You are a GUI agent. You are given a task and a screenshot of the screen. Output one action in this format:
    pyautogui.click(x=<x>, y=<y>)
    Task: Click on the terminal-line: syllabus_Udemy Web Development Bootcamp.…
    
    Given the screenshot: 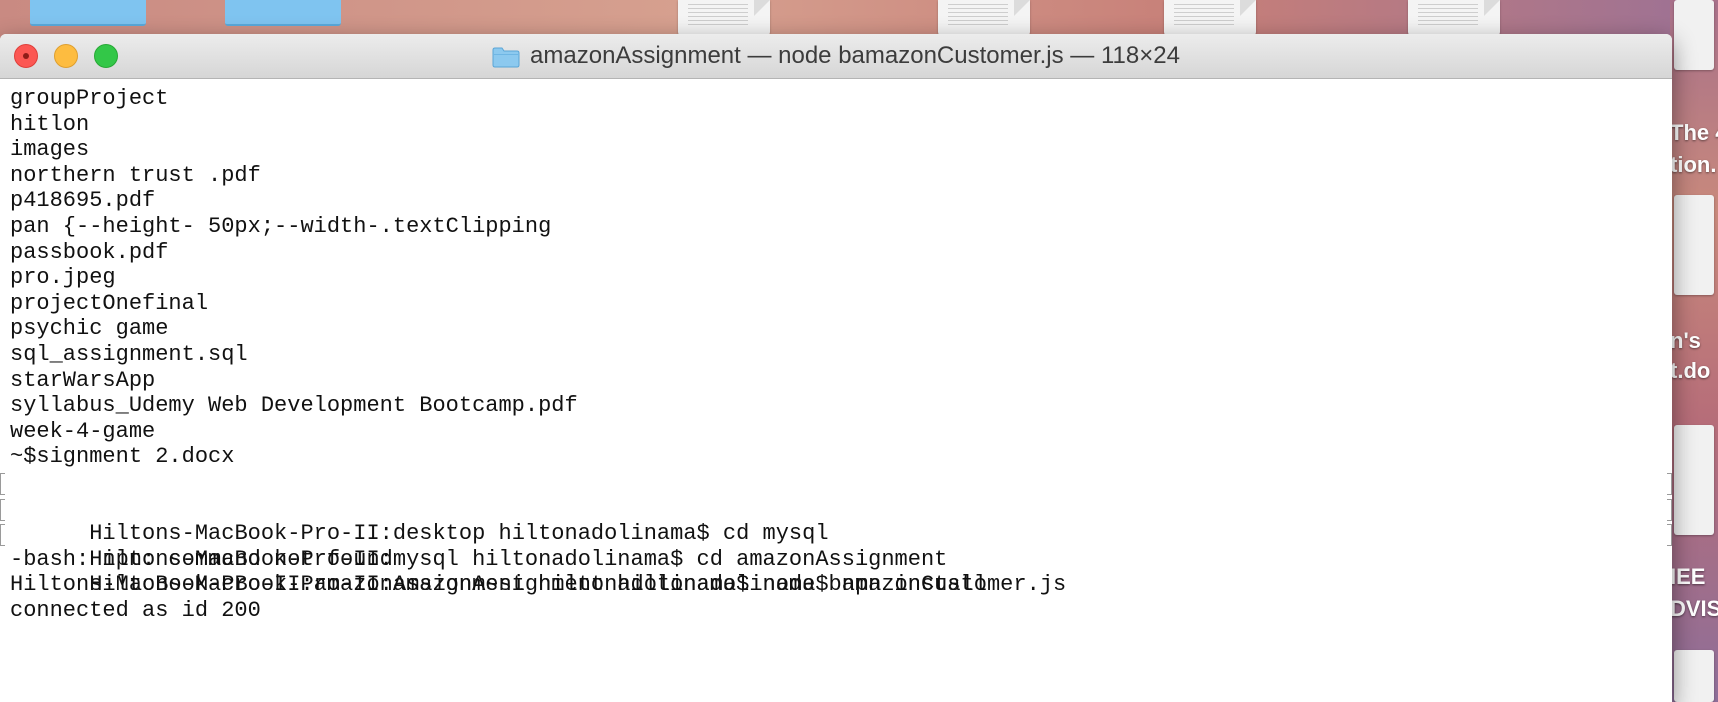 What is the action you would take?
    pyautogui.click(x=294, y=406)
    